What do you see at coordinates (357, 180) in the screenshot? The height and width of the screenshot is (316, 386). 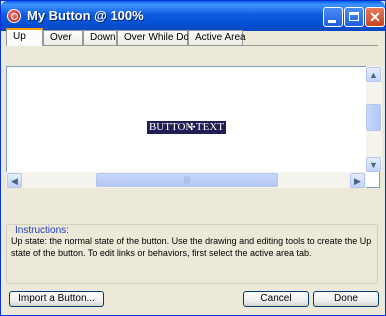 I see `arrow-right-icon: ▶` at bounding box center [357, 180].